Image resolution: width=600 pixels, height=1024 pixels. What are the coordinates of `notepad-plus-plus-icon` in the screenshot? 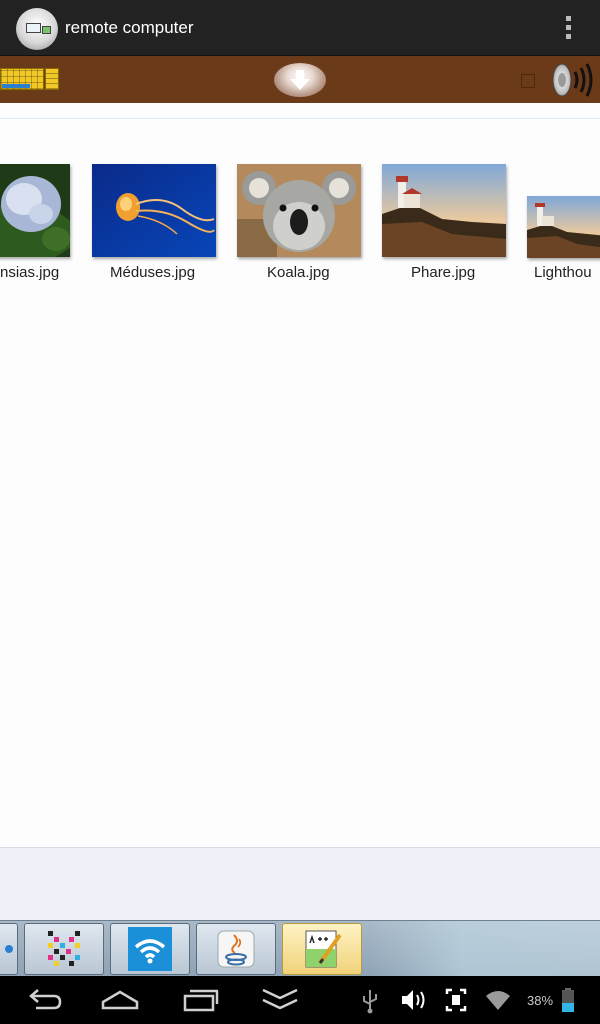 It's located at (323, 949).